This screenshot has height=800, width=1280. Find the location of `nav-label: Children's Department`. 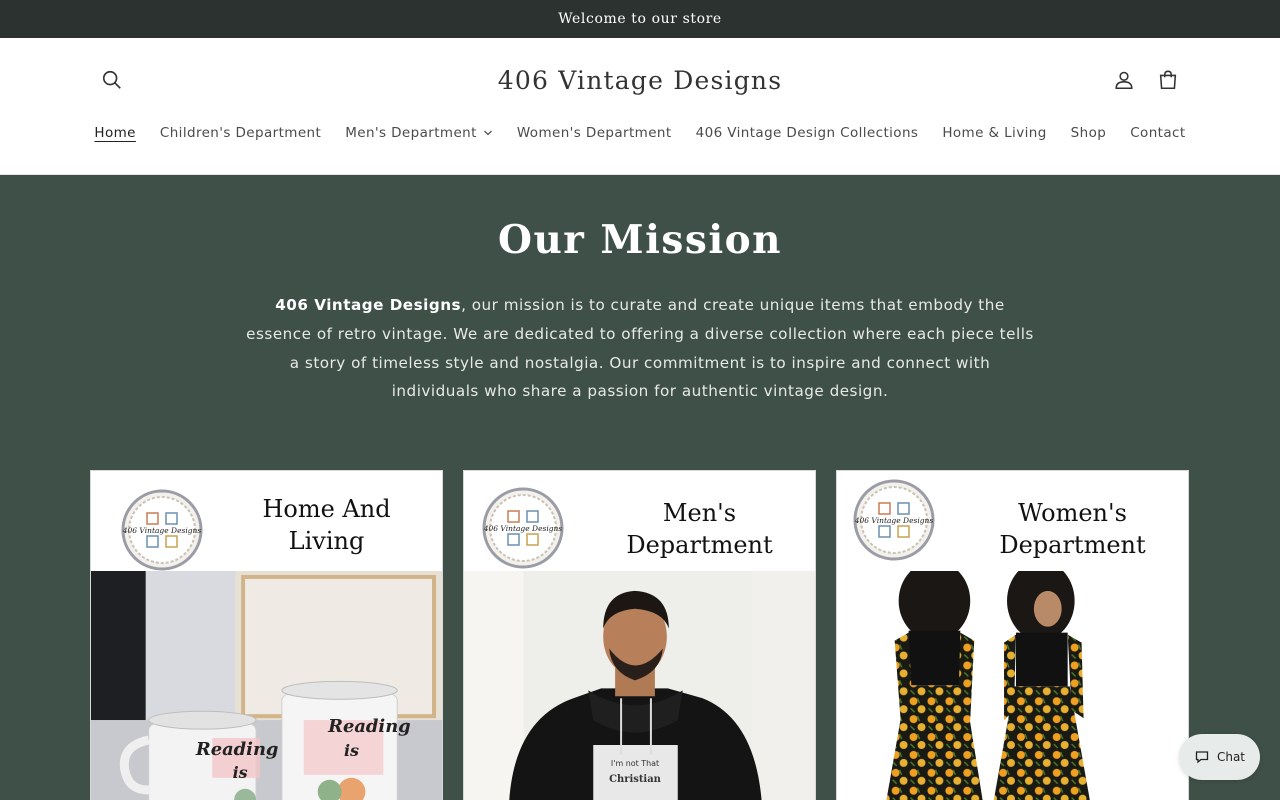

nav-label: Children's Department is located at coordinates (240, 133).